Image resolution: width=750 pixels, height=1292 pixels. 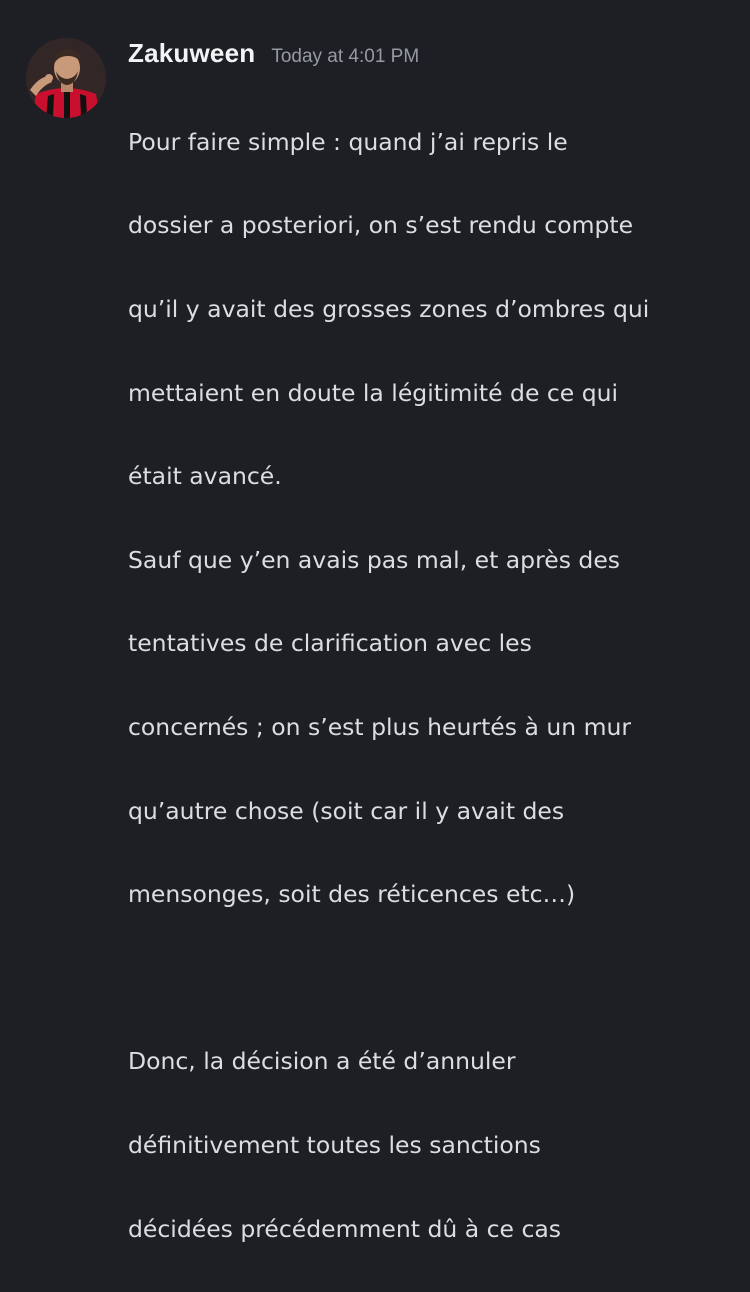 I want to click on message-line: Donc, la décision a été d’annuler, so click(x=322, y=1061).